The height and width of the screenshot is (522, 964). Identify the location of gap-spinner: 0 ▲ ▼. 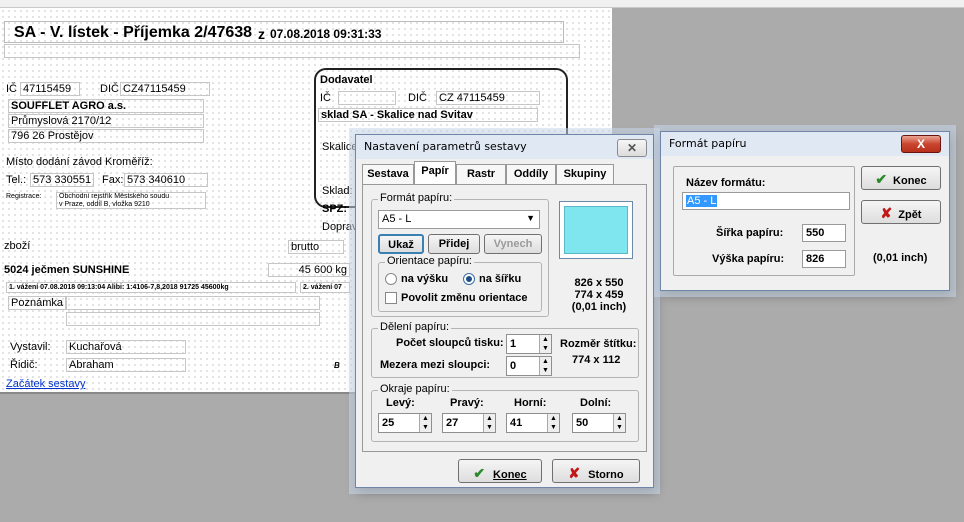
(529, 366).